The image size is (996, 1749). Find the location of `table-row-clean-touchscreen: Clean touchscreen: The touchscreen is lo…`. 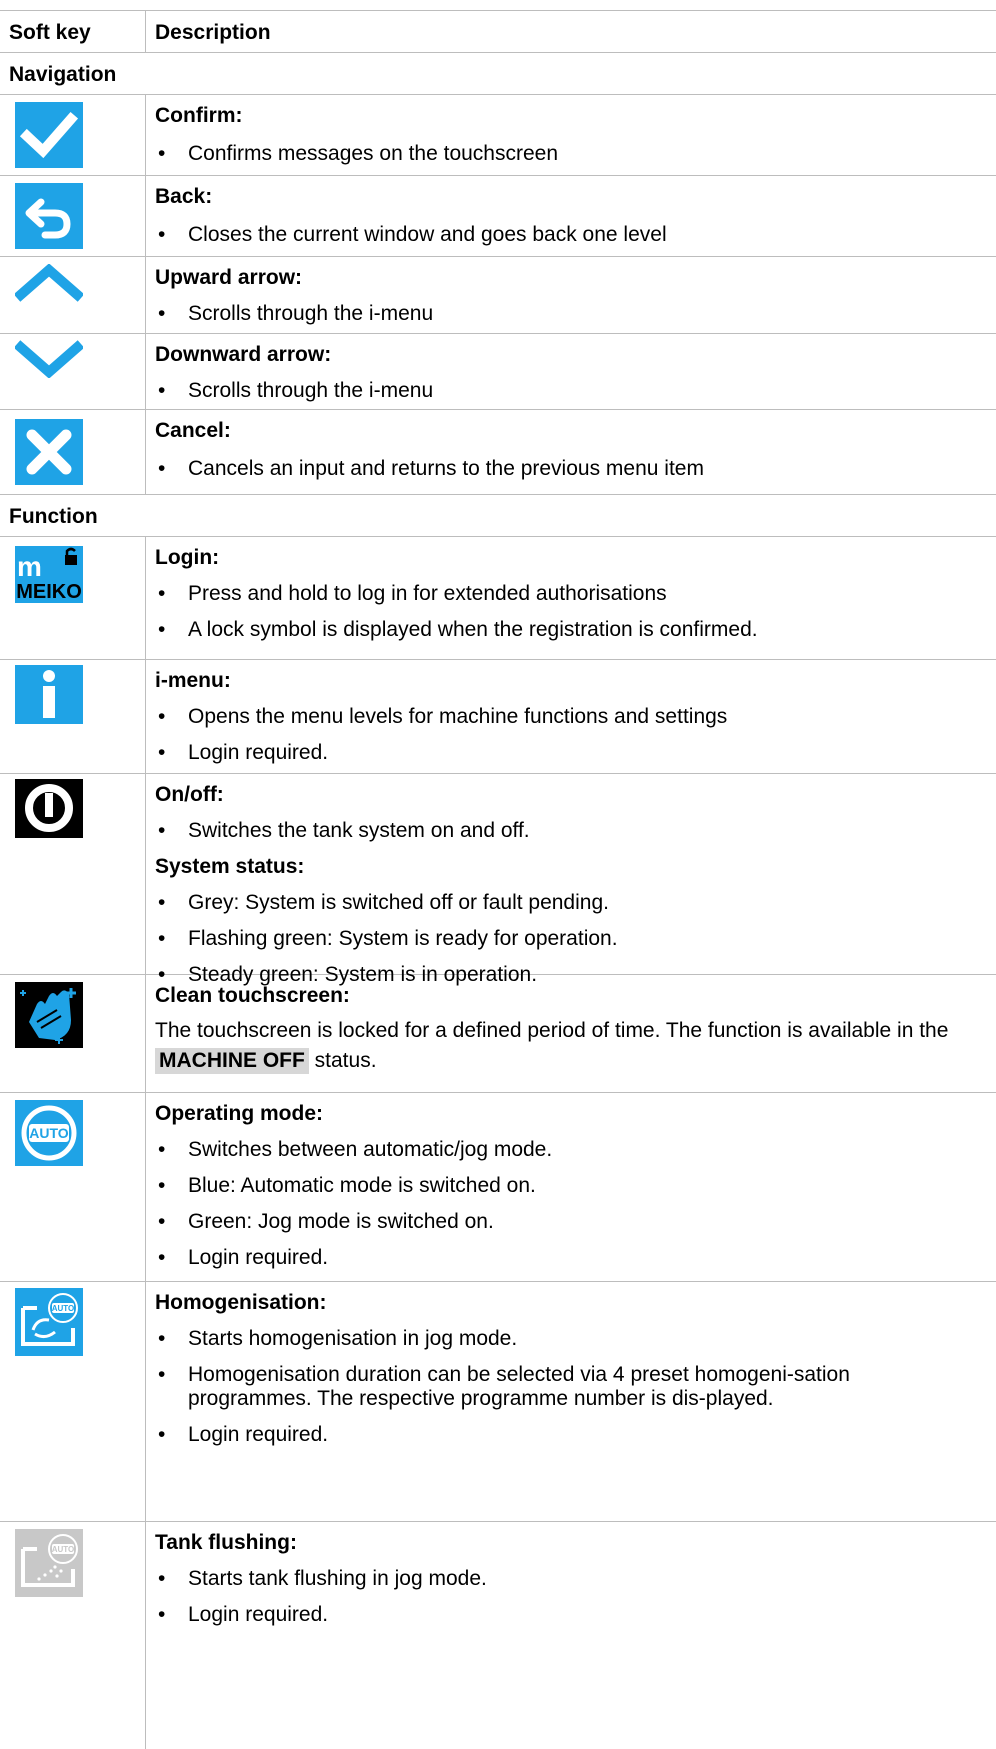

table-row-clean-touchscreen: Clean touchscreen: The touchscreen is lo… is located at coordinates (498, 1033).